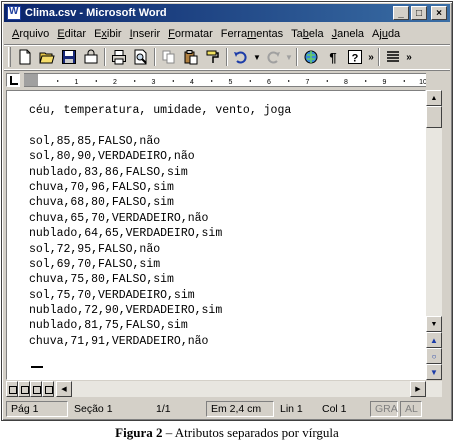  Describe the element at coordinates (160, 187) in the screenshot. I see `document-line: chuva,70,96,FALSO,sim` at that location.